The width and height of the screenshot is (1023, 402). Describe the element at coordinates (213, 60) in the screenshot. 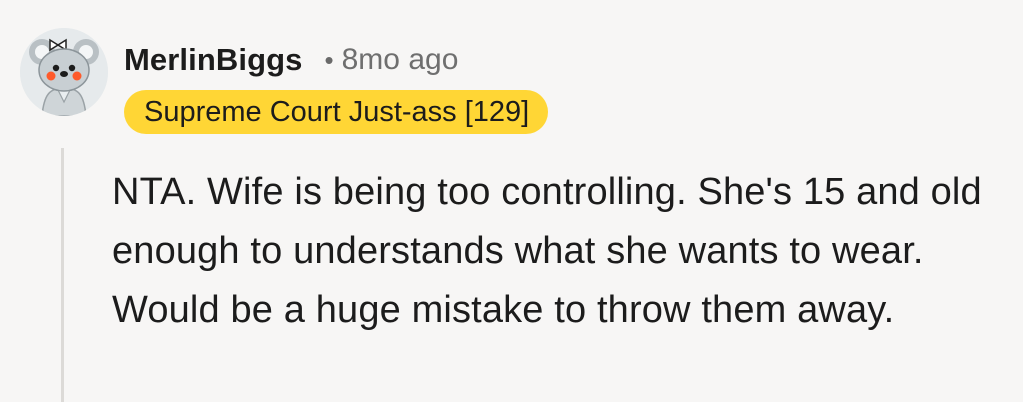

I see `author-username-link: MerlinBiggs` at that location.